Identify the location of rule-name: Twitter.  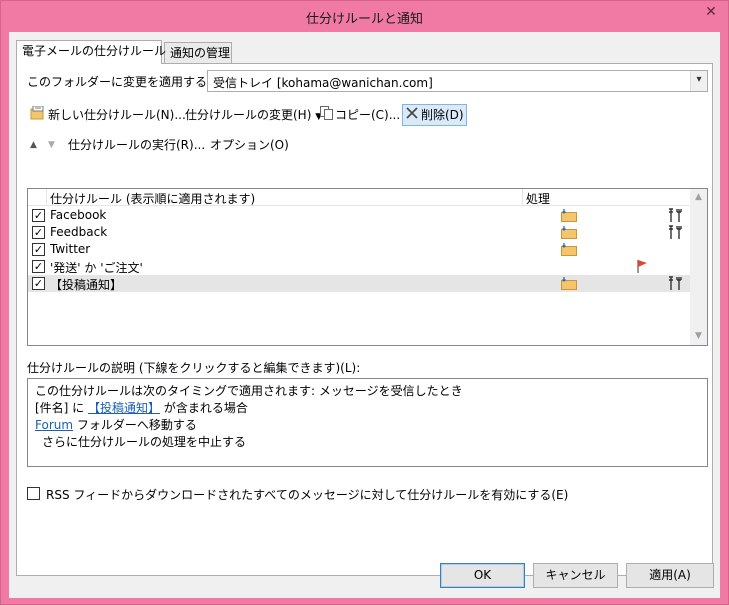
(70, 249).